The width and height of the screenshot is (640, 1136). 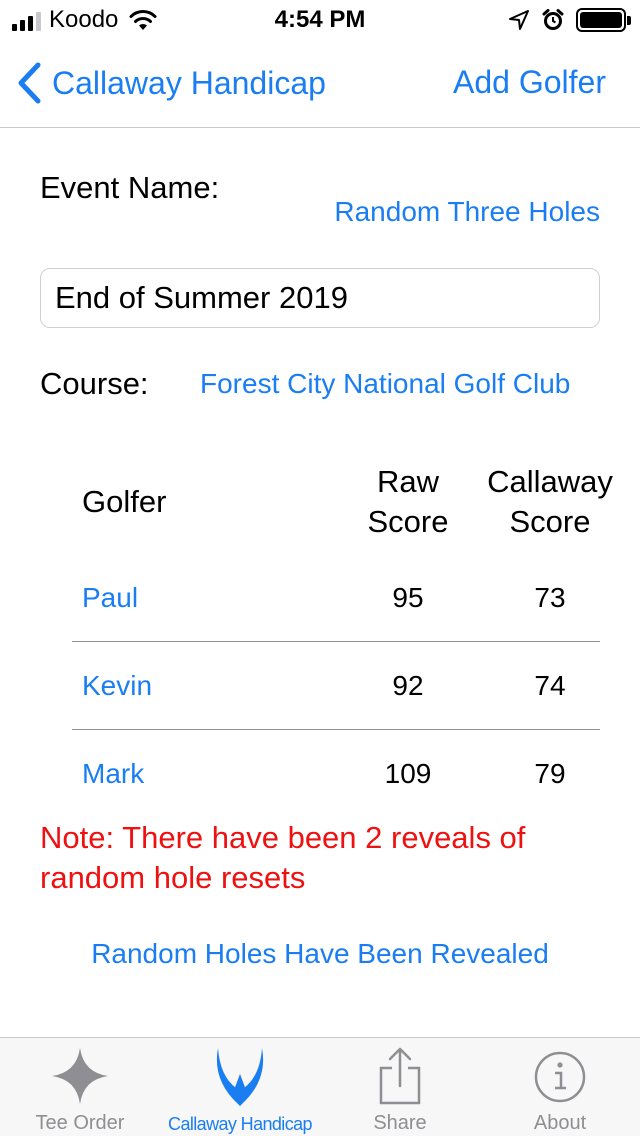 What do you see at coordinates (110, 598) in the screenshot?
I see `golfer-name-paul: Paul` at bounding box center [110, 598].